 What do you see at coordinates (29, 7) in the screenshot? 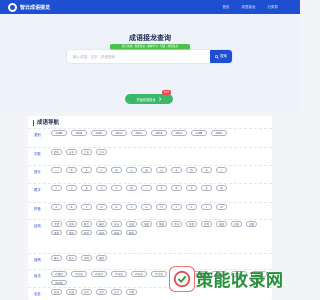
I see `site-logo: 智云成语接龙` at bounding box center [29, 7].